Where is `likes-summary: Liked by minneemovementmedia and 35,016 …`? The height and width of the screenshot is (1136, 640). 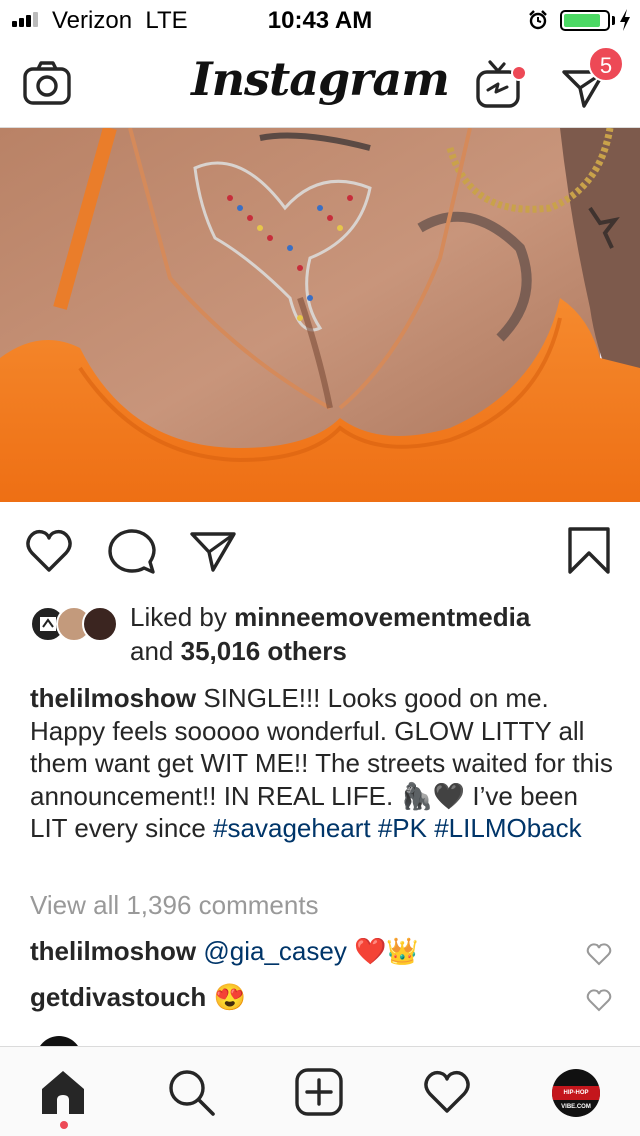
likes-summary: Liked by minneemovementmedia and 35,016 … is located at coordinates (330, 635).